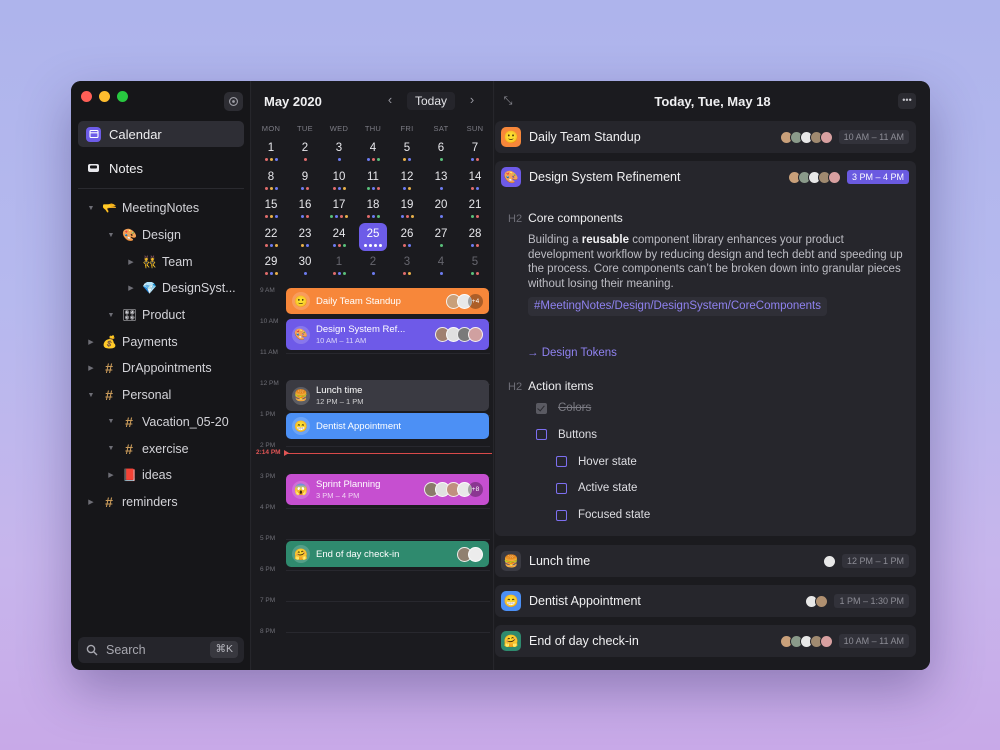  I want to click on tree-item-exercise: ▼ # exercise, so click(161, 448).